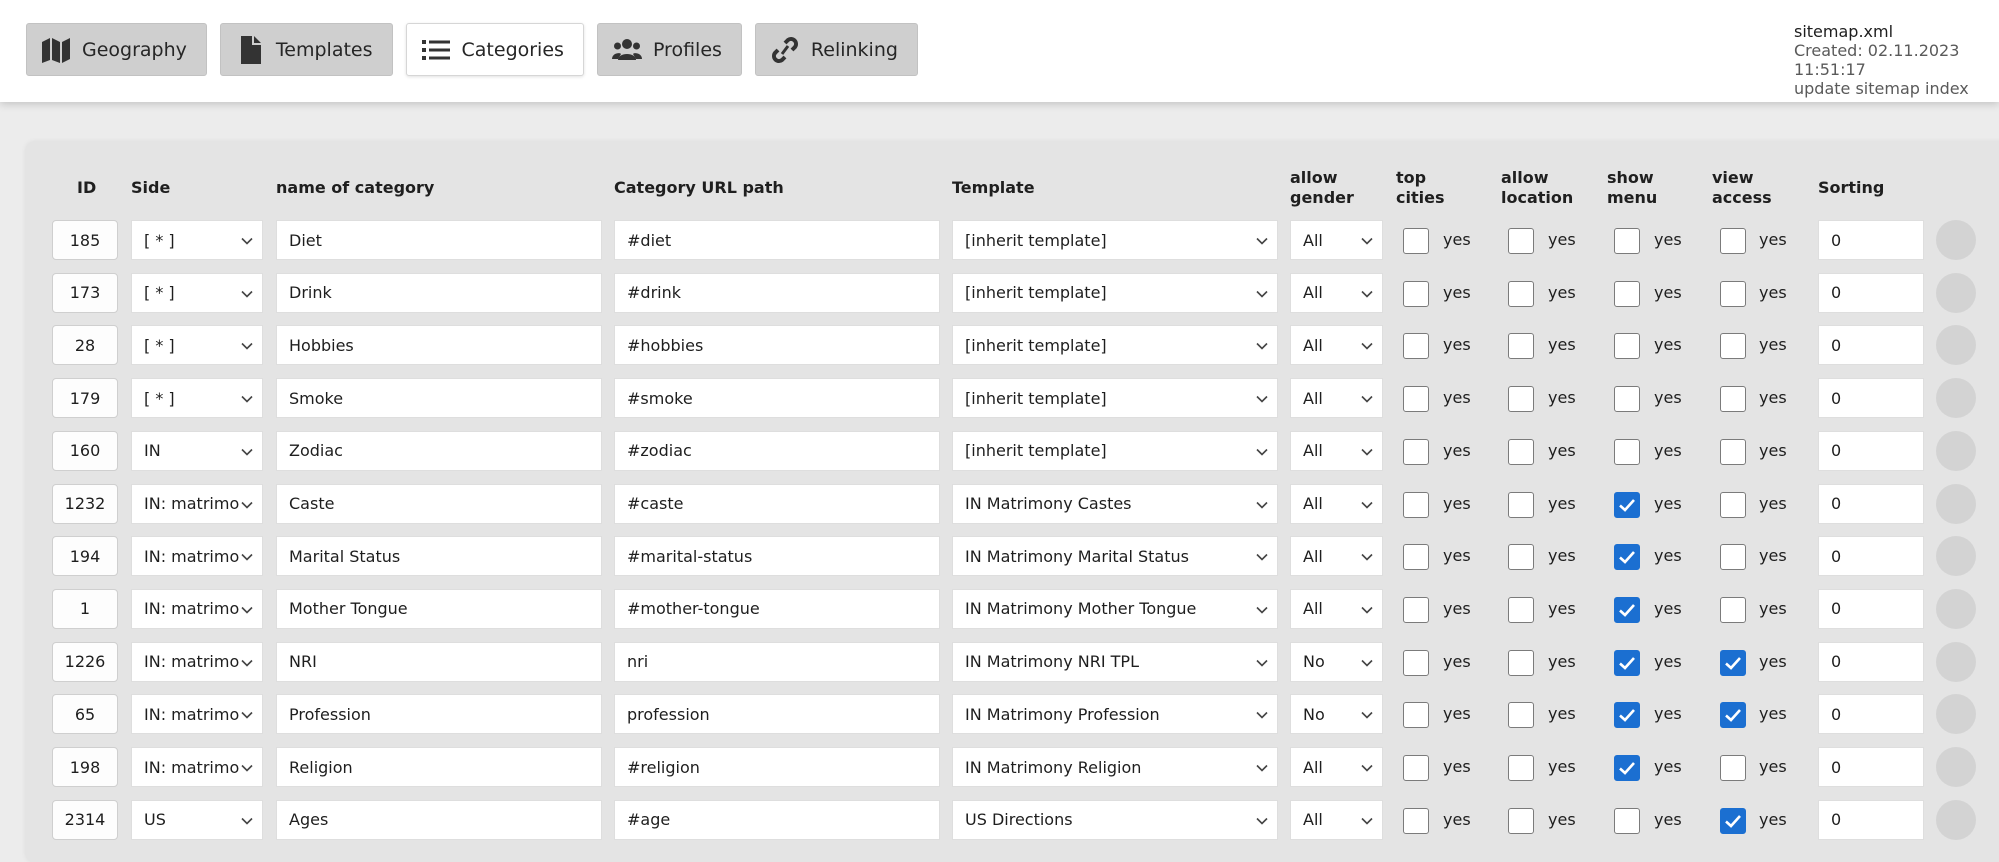 This screenshot has width=1999, height=862. Describe the element at coordinates (777, 450) in the screenshot. I see `category-url-input: #zodiac` at that location.